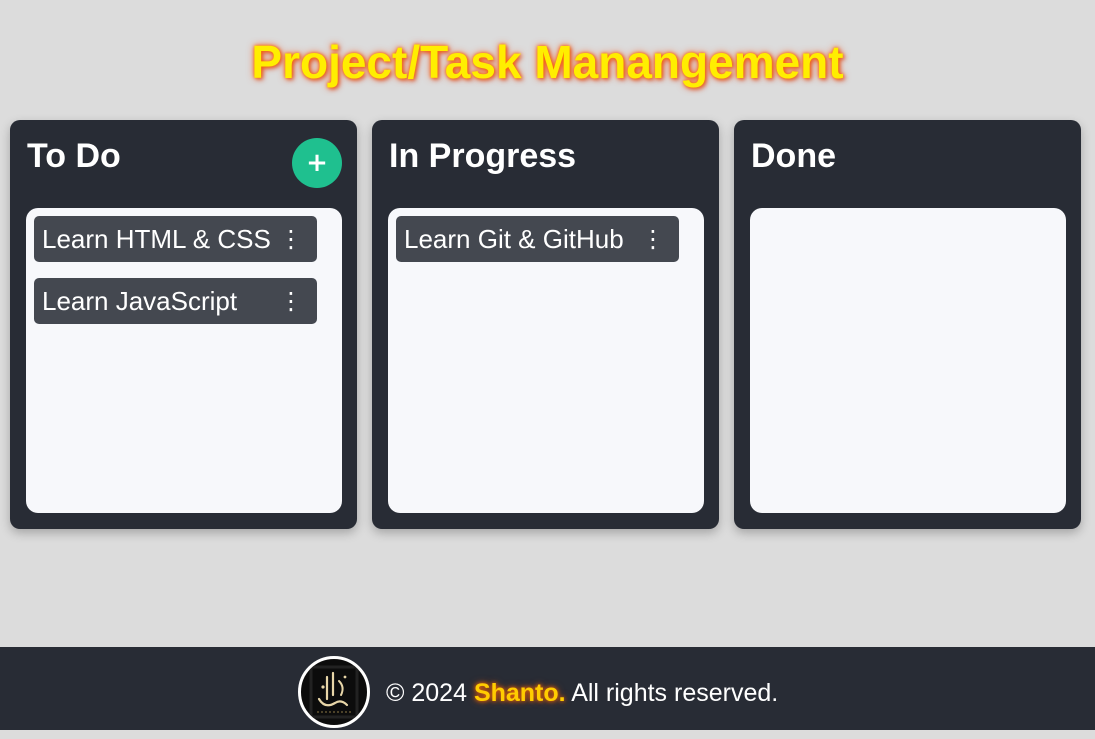 This screenshot has width=1095, height=739. I want to click on task-text: Learn Git & GitHub, so click(514, 239).